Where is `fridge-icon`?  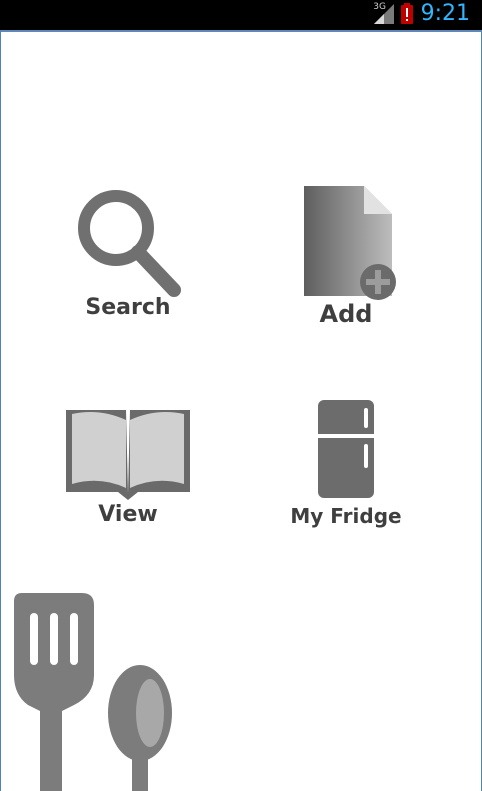 fridge-icon is located at coordinates (346, 449).